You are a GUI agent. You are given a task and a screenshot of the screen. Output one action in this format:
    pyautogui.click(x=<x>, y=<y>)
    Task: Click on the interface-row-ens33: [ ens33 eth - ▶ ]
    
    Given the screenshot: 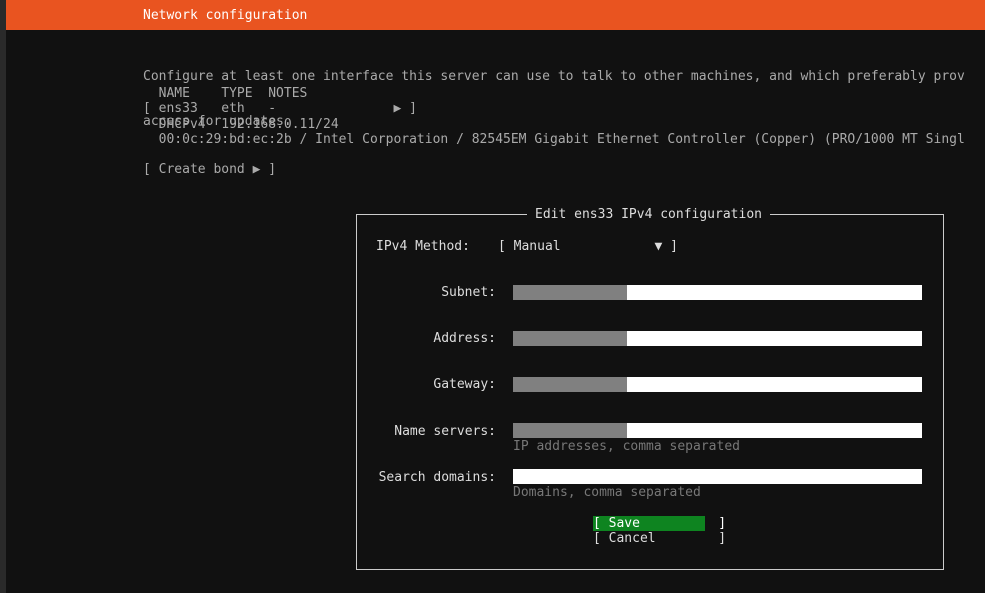 What is the action you would take?
    pyautogui.click(x=280, y=108)
    